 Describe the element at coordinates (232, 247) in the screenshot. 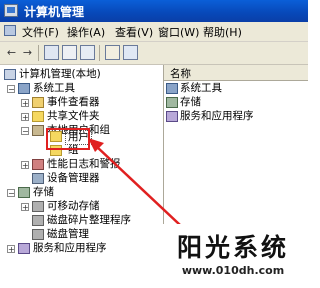

I see `watermark-title: 阳光系统` at that location.